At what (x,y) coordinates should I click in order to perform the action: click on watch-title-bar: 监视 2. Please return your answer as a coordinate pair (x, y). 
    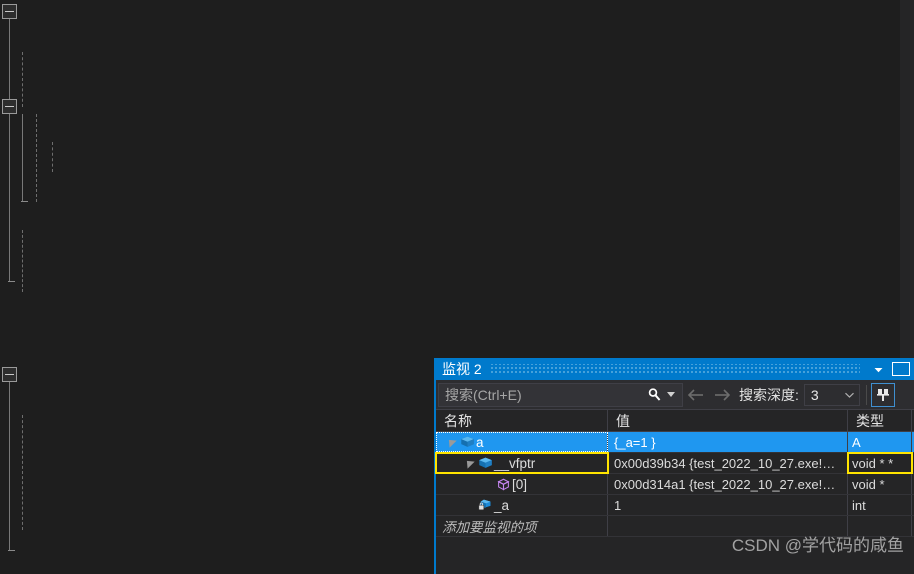
    Looking at the image, I should click on (675, 369).